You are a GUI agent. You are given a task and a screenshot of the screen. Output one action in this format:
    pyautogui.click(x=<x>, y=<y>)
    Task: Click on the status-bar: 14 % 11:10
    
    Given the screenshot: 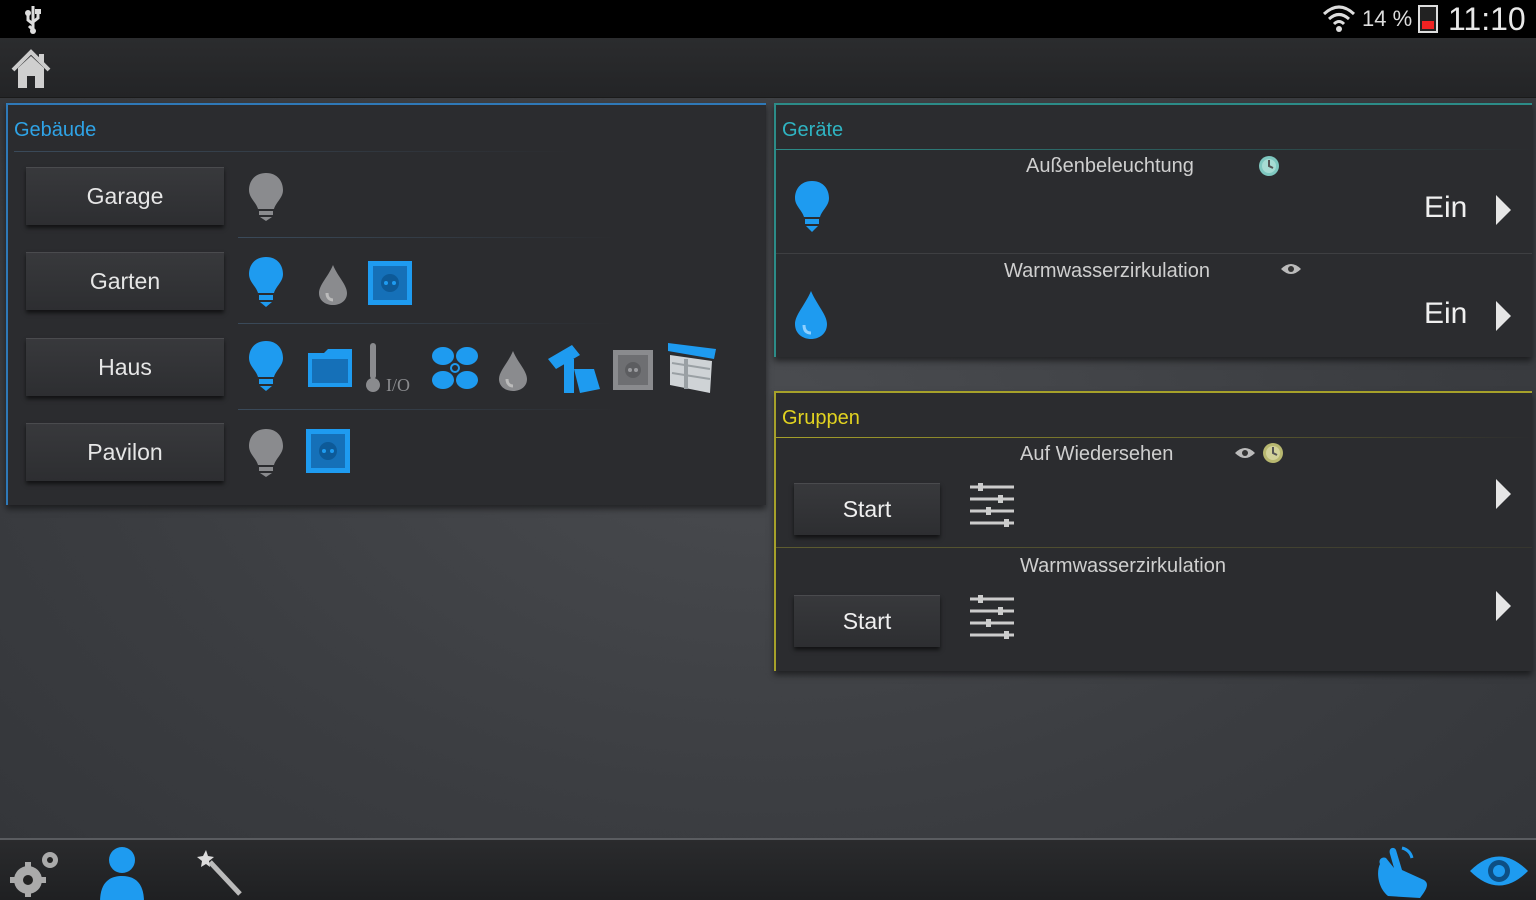 What is the action you would take?
    pyautogui.click(x=768, y=19)
    